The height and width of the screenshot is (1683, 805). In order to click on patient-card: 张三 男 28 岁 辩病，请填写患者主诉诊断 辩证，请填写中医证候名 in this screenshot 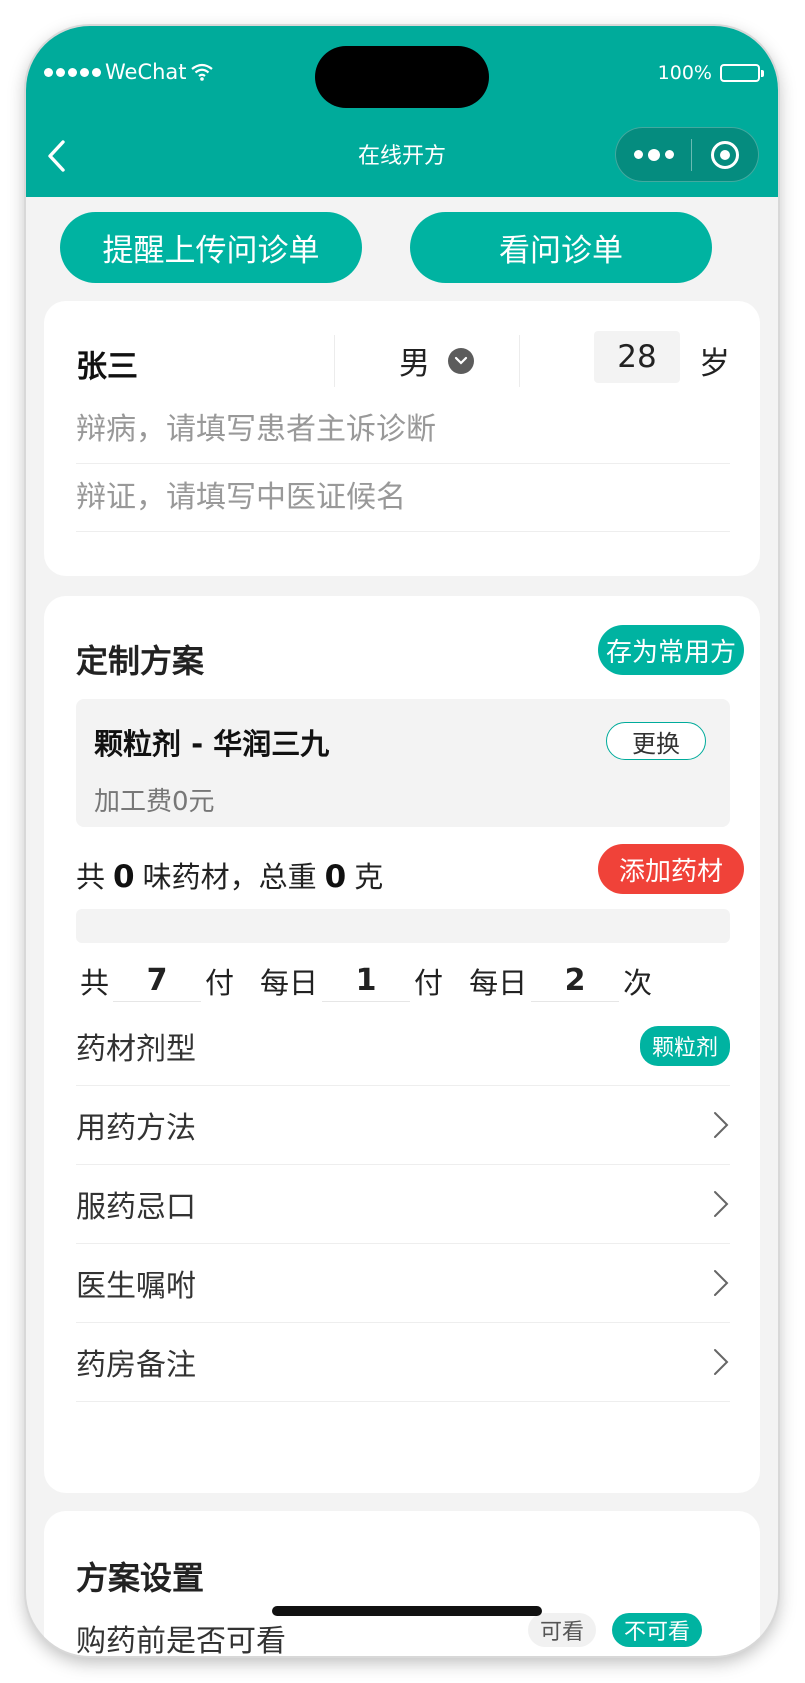, I will do `click(402, 438)`.